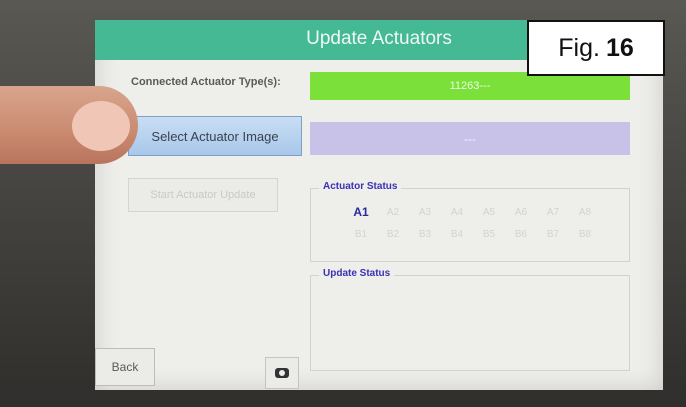 This screenshot has width=686, height=407. What do you see at coordinates (521, 212) in the screenshot?
I see `actuator-cell-a6: A6` at bounding box center [521, 212].